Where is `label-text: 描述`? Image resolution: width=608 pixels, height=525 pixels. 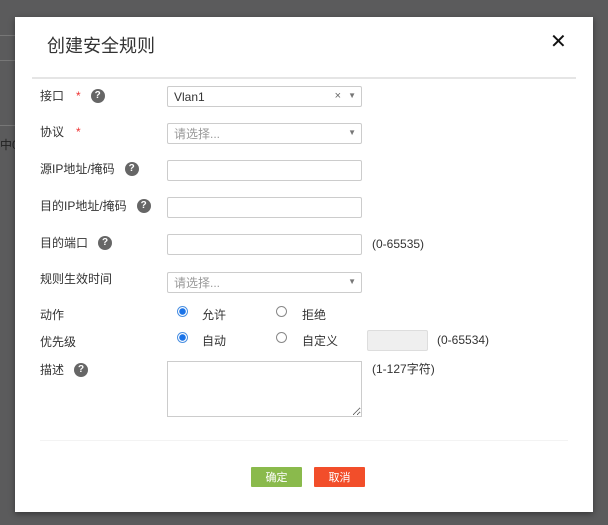 label-text: 描述 is located at coordinates (52, 370).